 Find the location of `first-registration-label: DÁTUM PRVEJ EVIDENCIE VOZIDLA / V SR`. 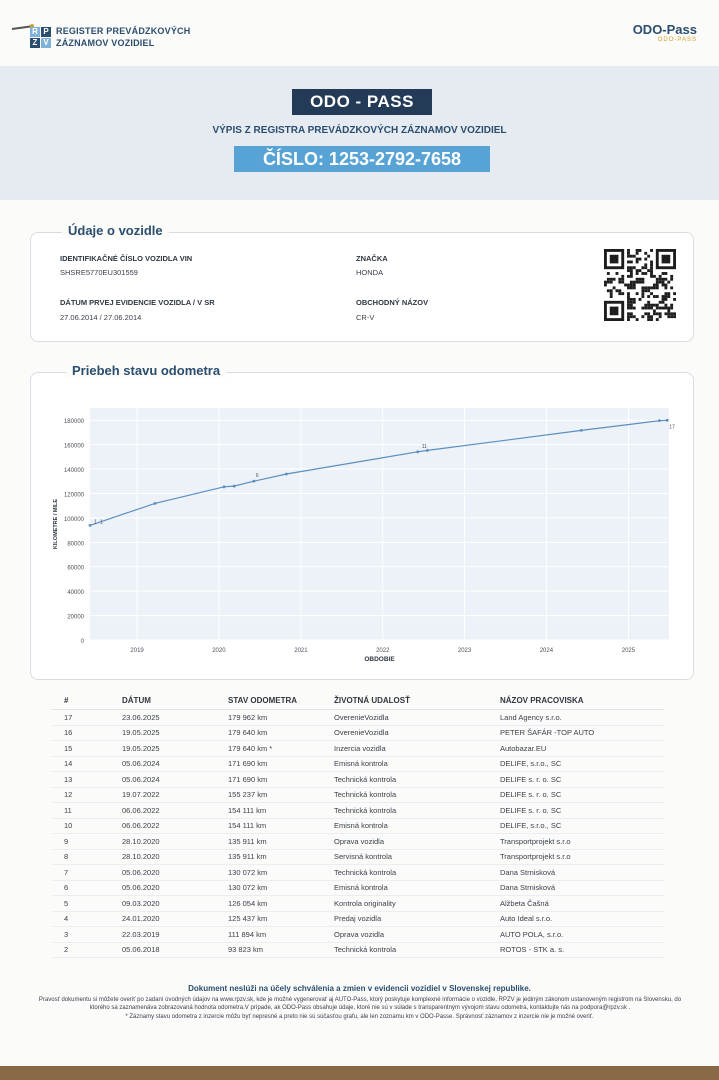

first-registration-label: DÁTUM PRVEJ EVIDENCIE VOZIDLA / V SR is located at coordinates (137, 302).